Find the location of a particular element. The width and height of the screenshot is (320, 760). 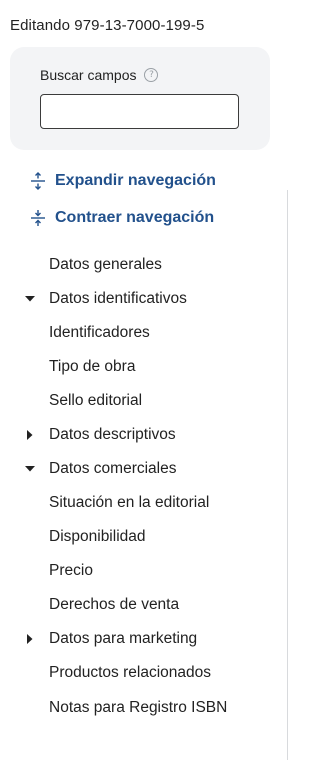

page-header-title: Editando 979-13-7000-199-5 is located at coordinates (107, 25).